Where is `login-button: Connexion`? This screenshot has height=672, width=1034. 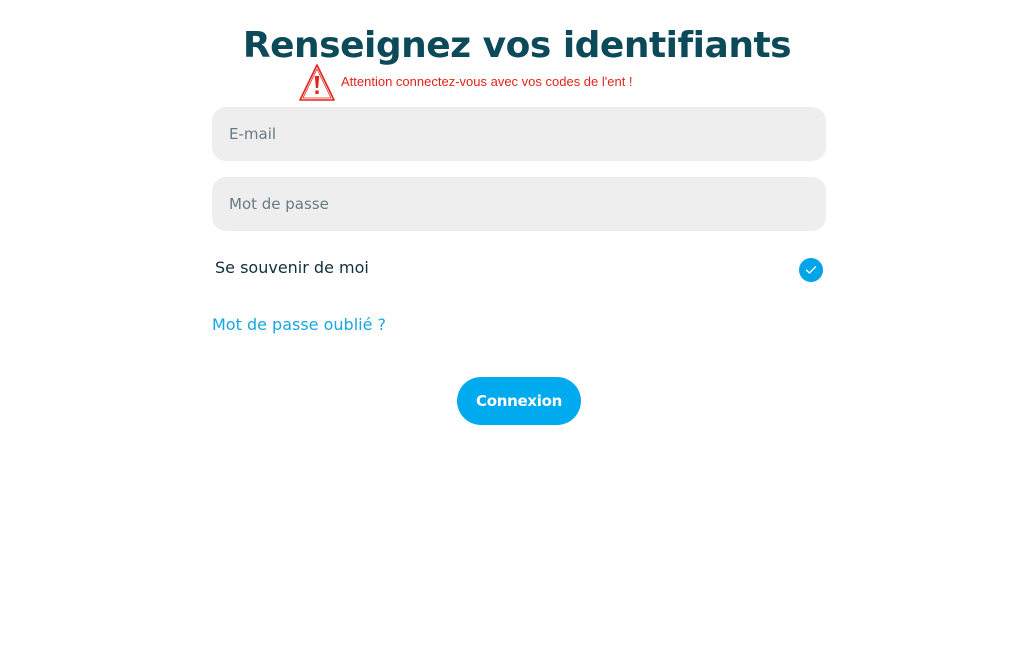 login-button: Connexion is located at coordinates (519, 401).